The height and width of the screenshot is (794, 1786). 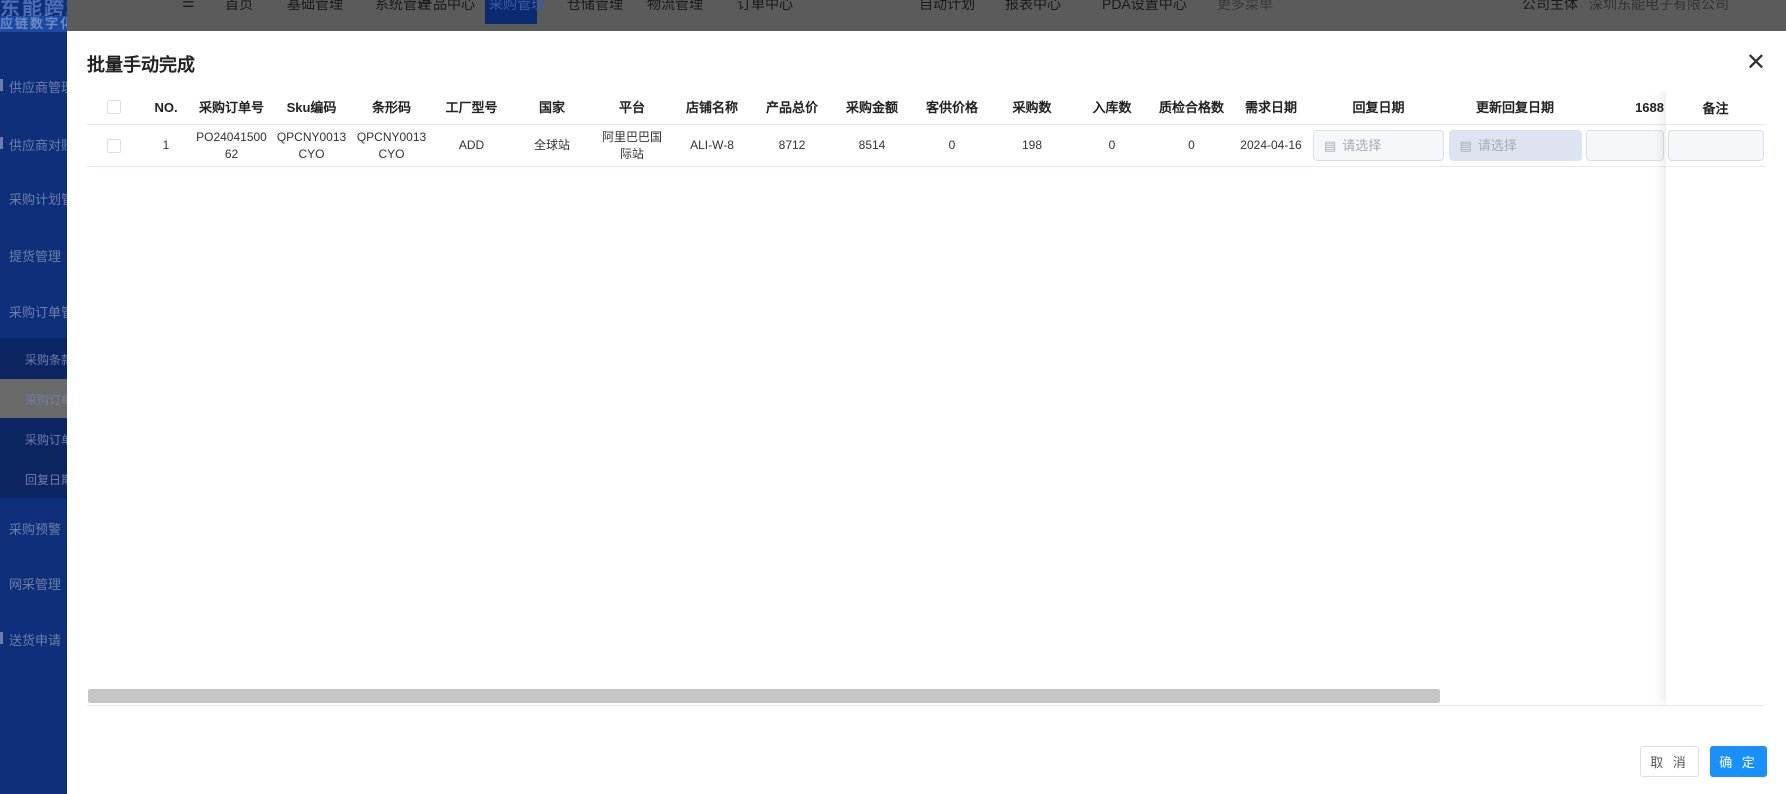 I want to click on nav-auto-plan: 自动计划, so click(x=947, y=7).